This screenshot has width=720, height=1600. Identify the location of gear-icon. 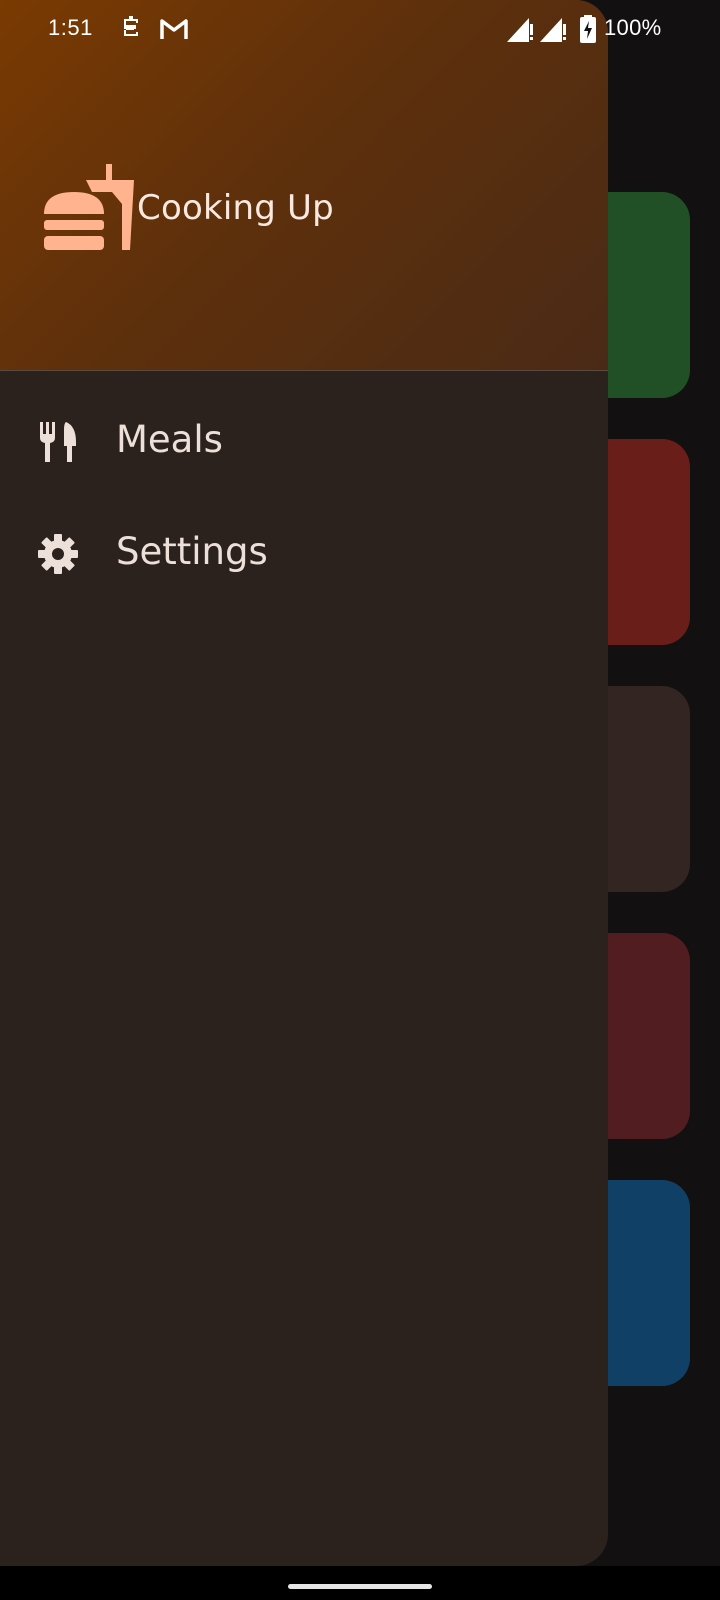
(58, 554).